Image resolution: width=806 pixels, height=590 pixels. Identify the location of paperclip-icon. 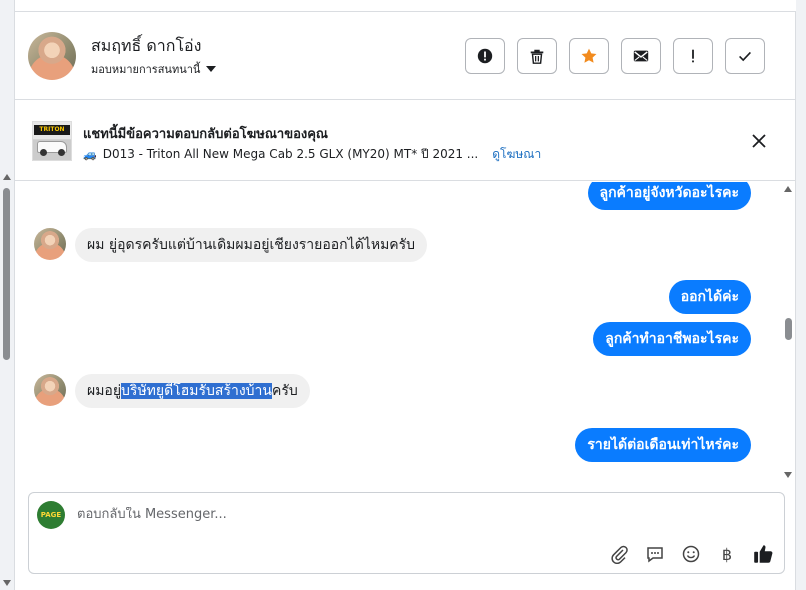
(619, 554).